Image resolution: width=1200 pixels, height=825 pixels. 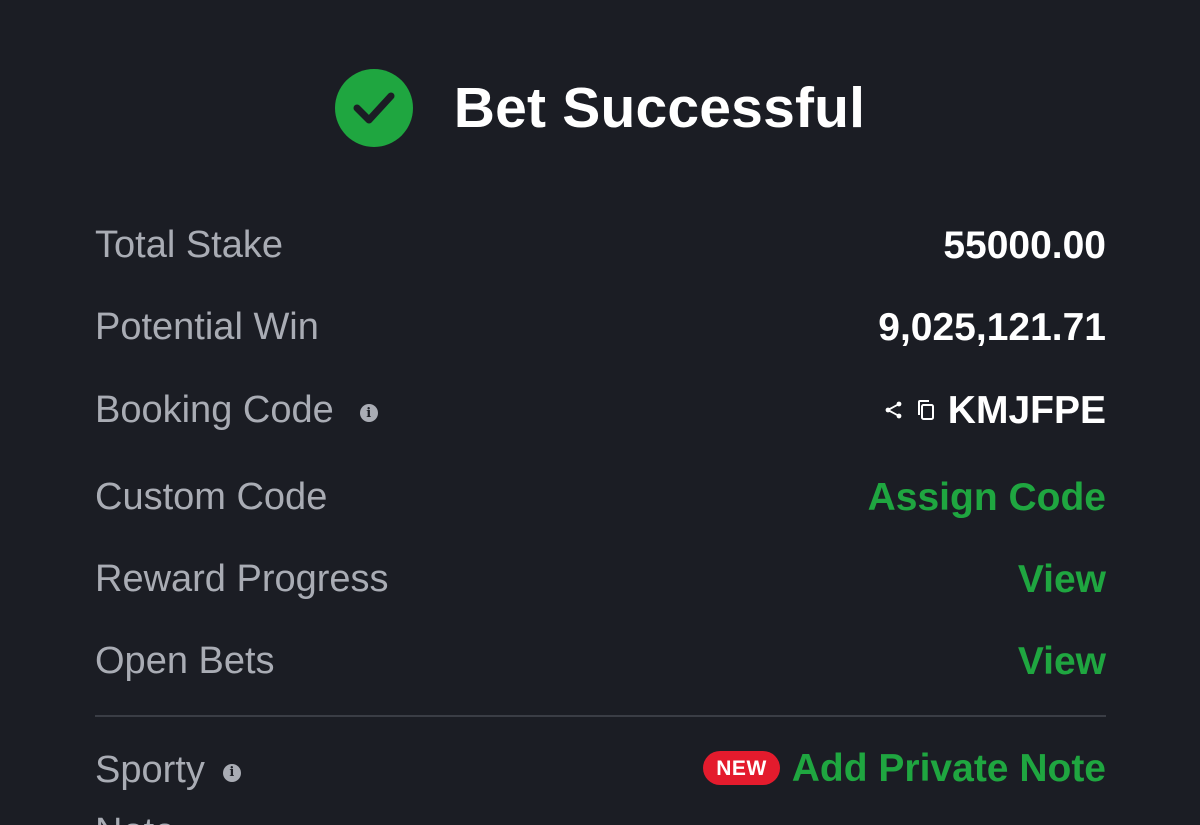 What do you see at coordinates (992, 327) in the screenshot?
I see `potential-win-value: 9,025,121.71` at bounding box center [992, 327].